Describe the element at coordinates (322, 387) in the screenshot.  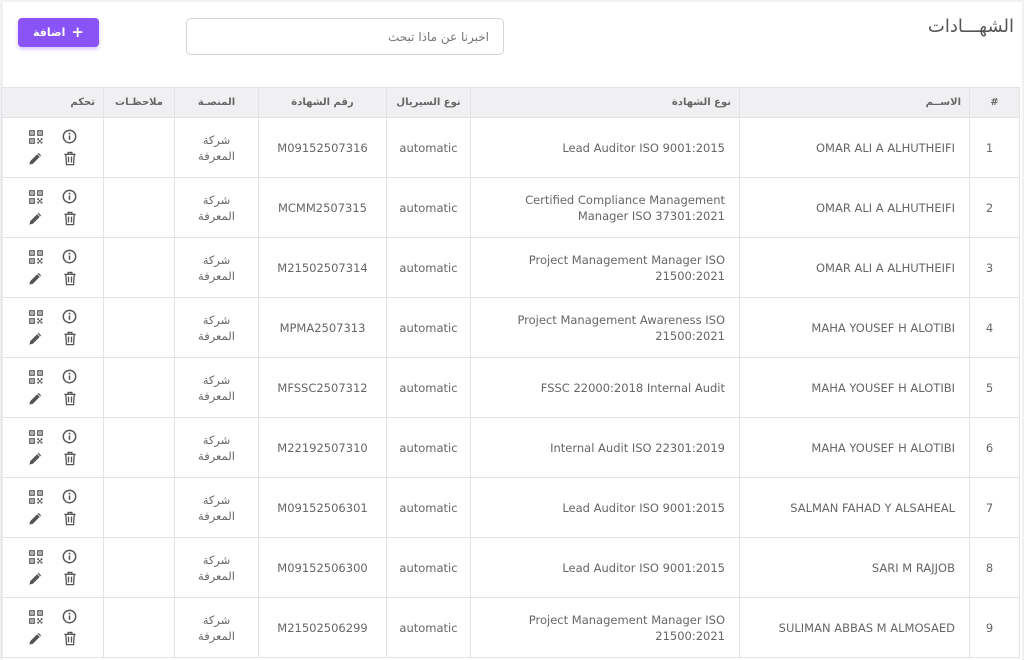
I see `certificate-number: MFSSC2507312` at that location.